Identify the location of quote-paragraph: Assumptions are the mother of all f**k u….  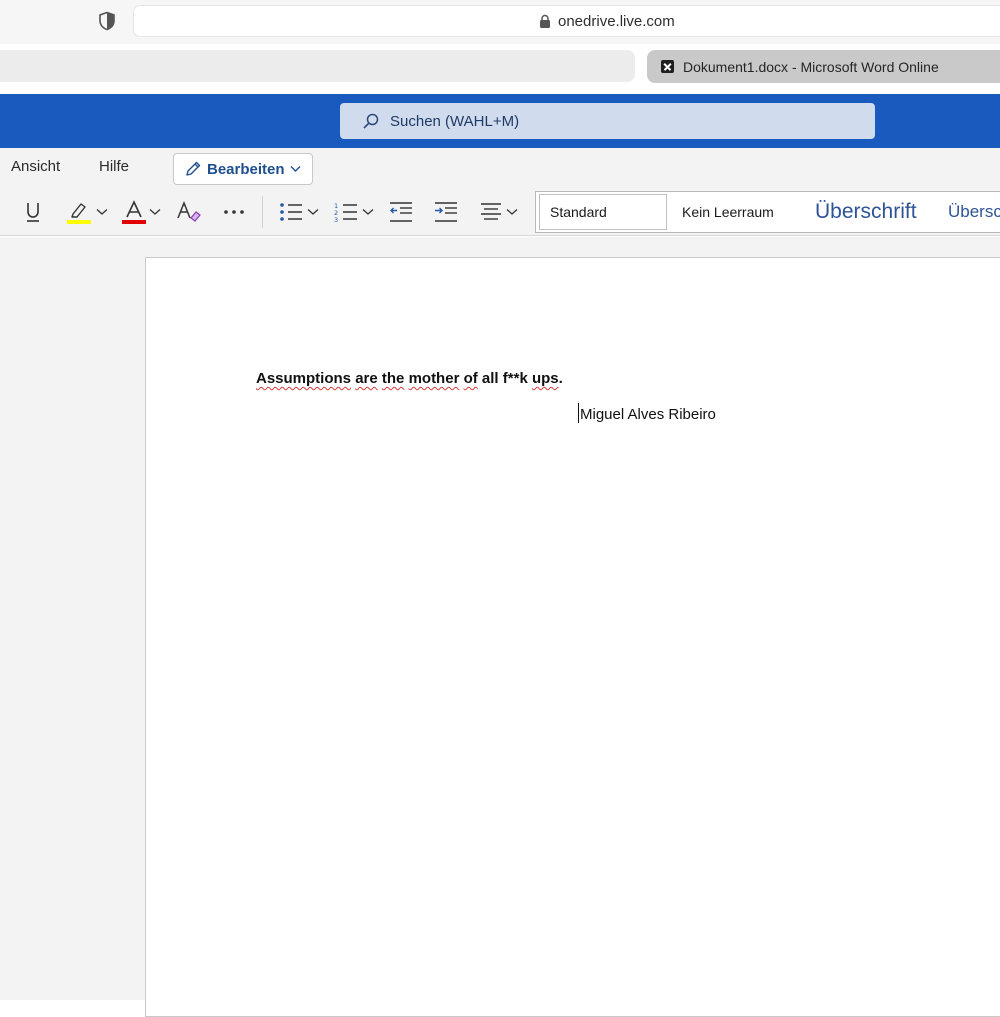
(409, 378).